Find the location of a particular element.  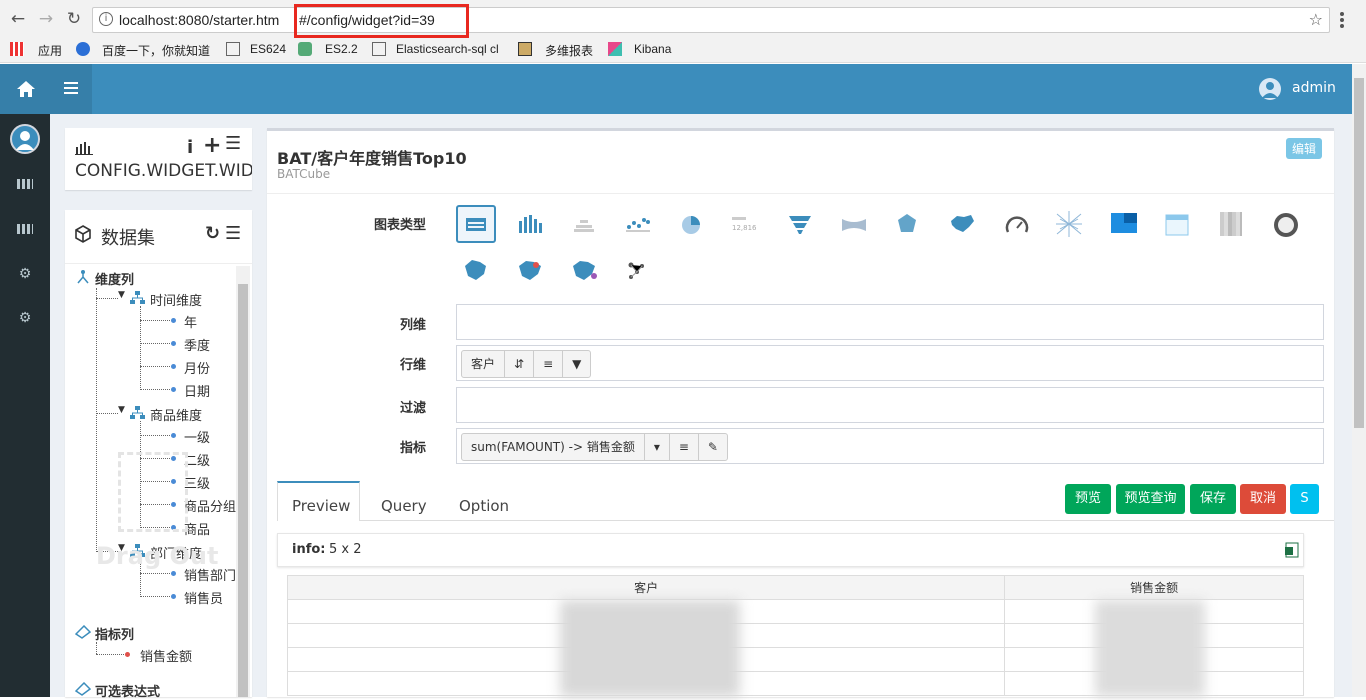

redacted-region is located at coordinates (650, 648).